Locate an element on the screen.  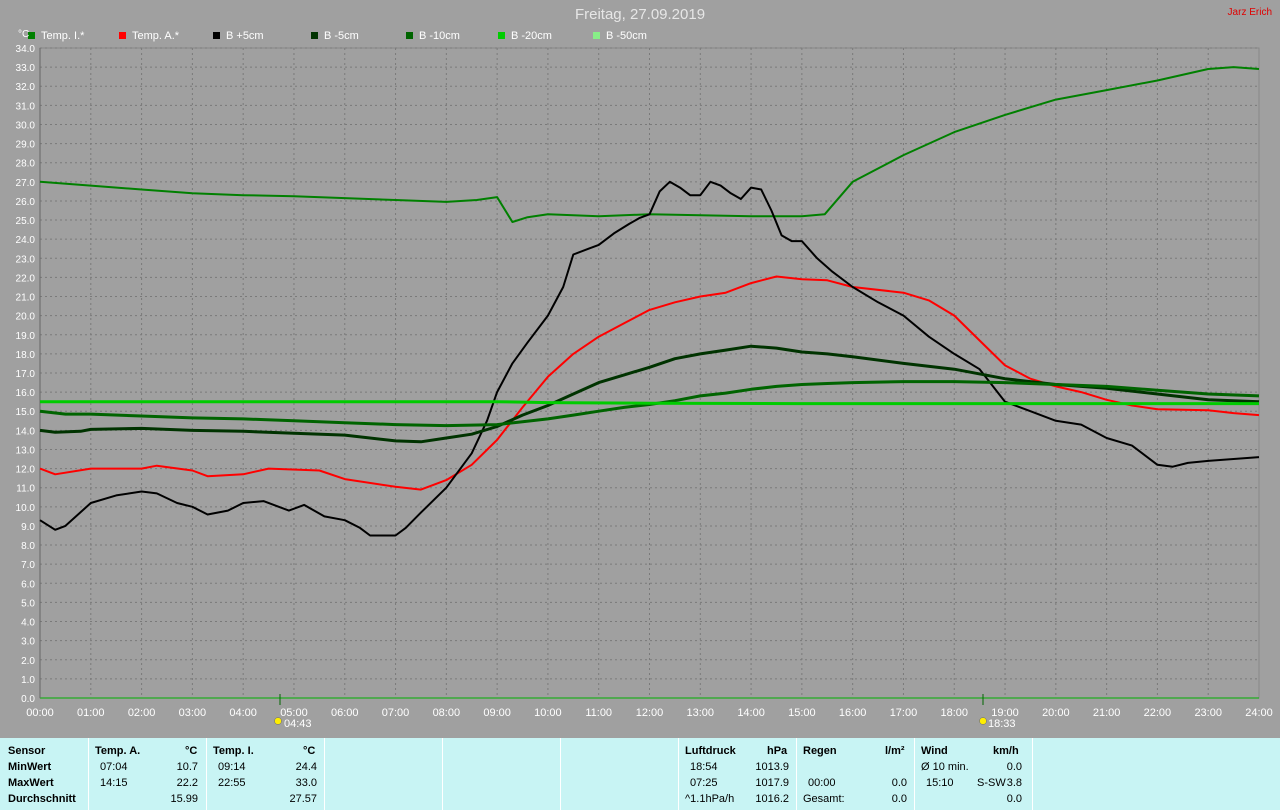
row-label-max: MaxWert is located at coordinates (31, 783).